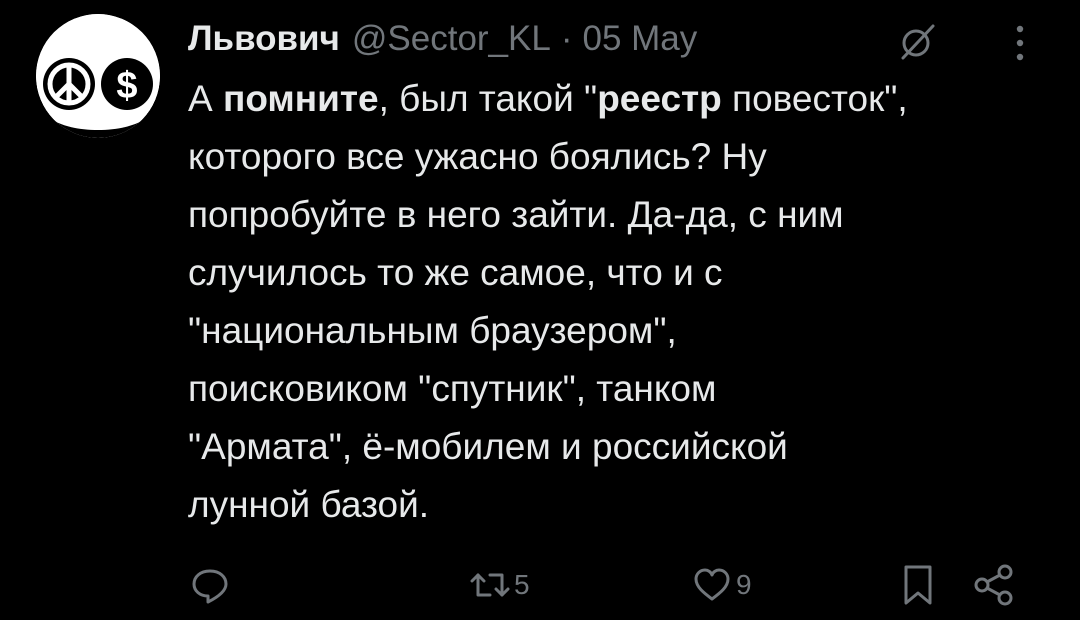 The width and height of the screenshot is (1080, 620). Describe the element at coordinates (744, 584) in the screenshot. I see `like-count: 9` at that location.